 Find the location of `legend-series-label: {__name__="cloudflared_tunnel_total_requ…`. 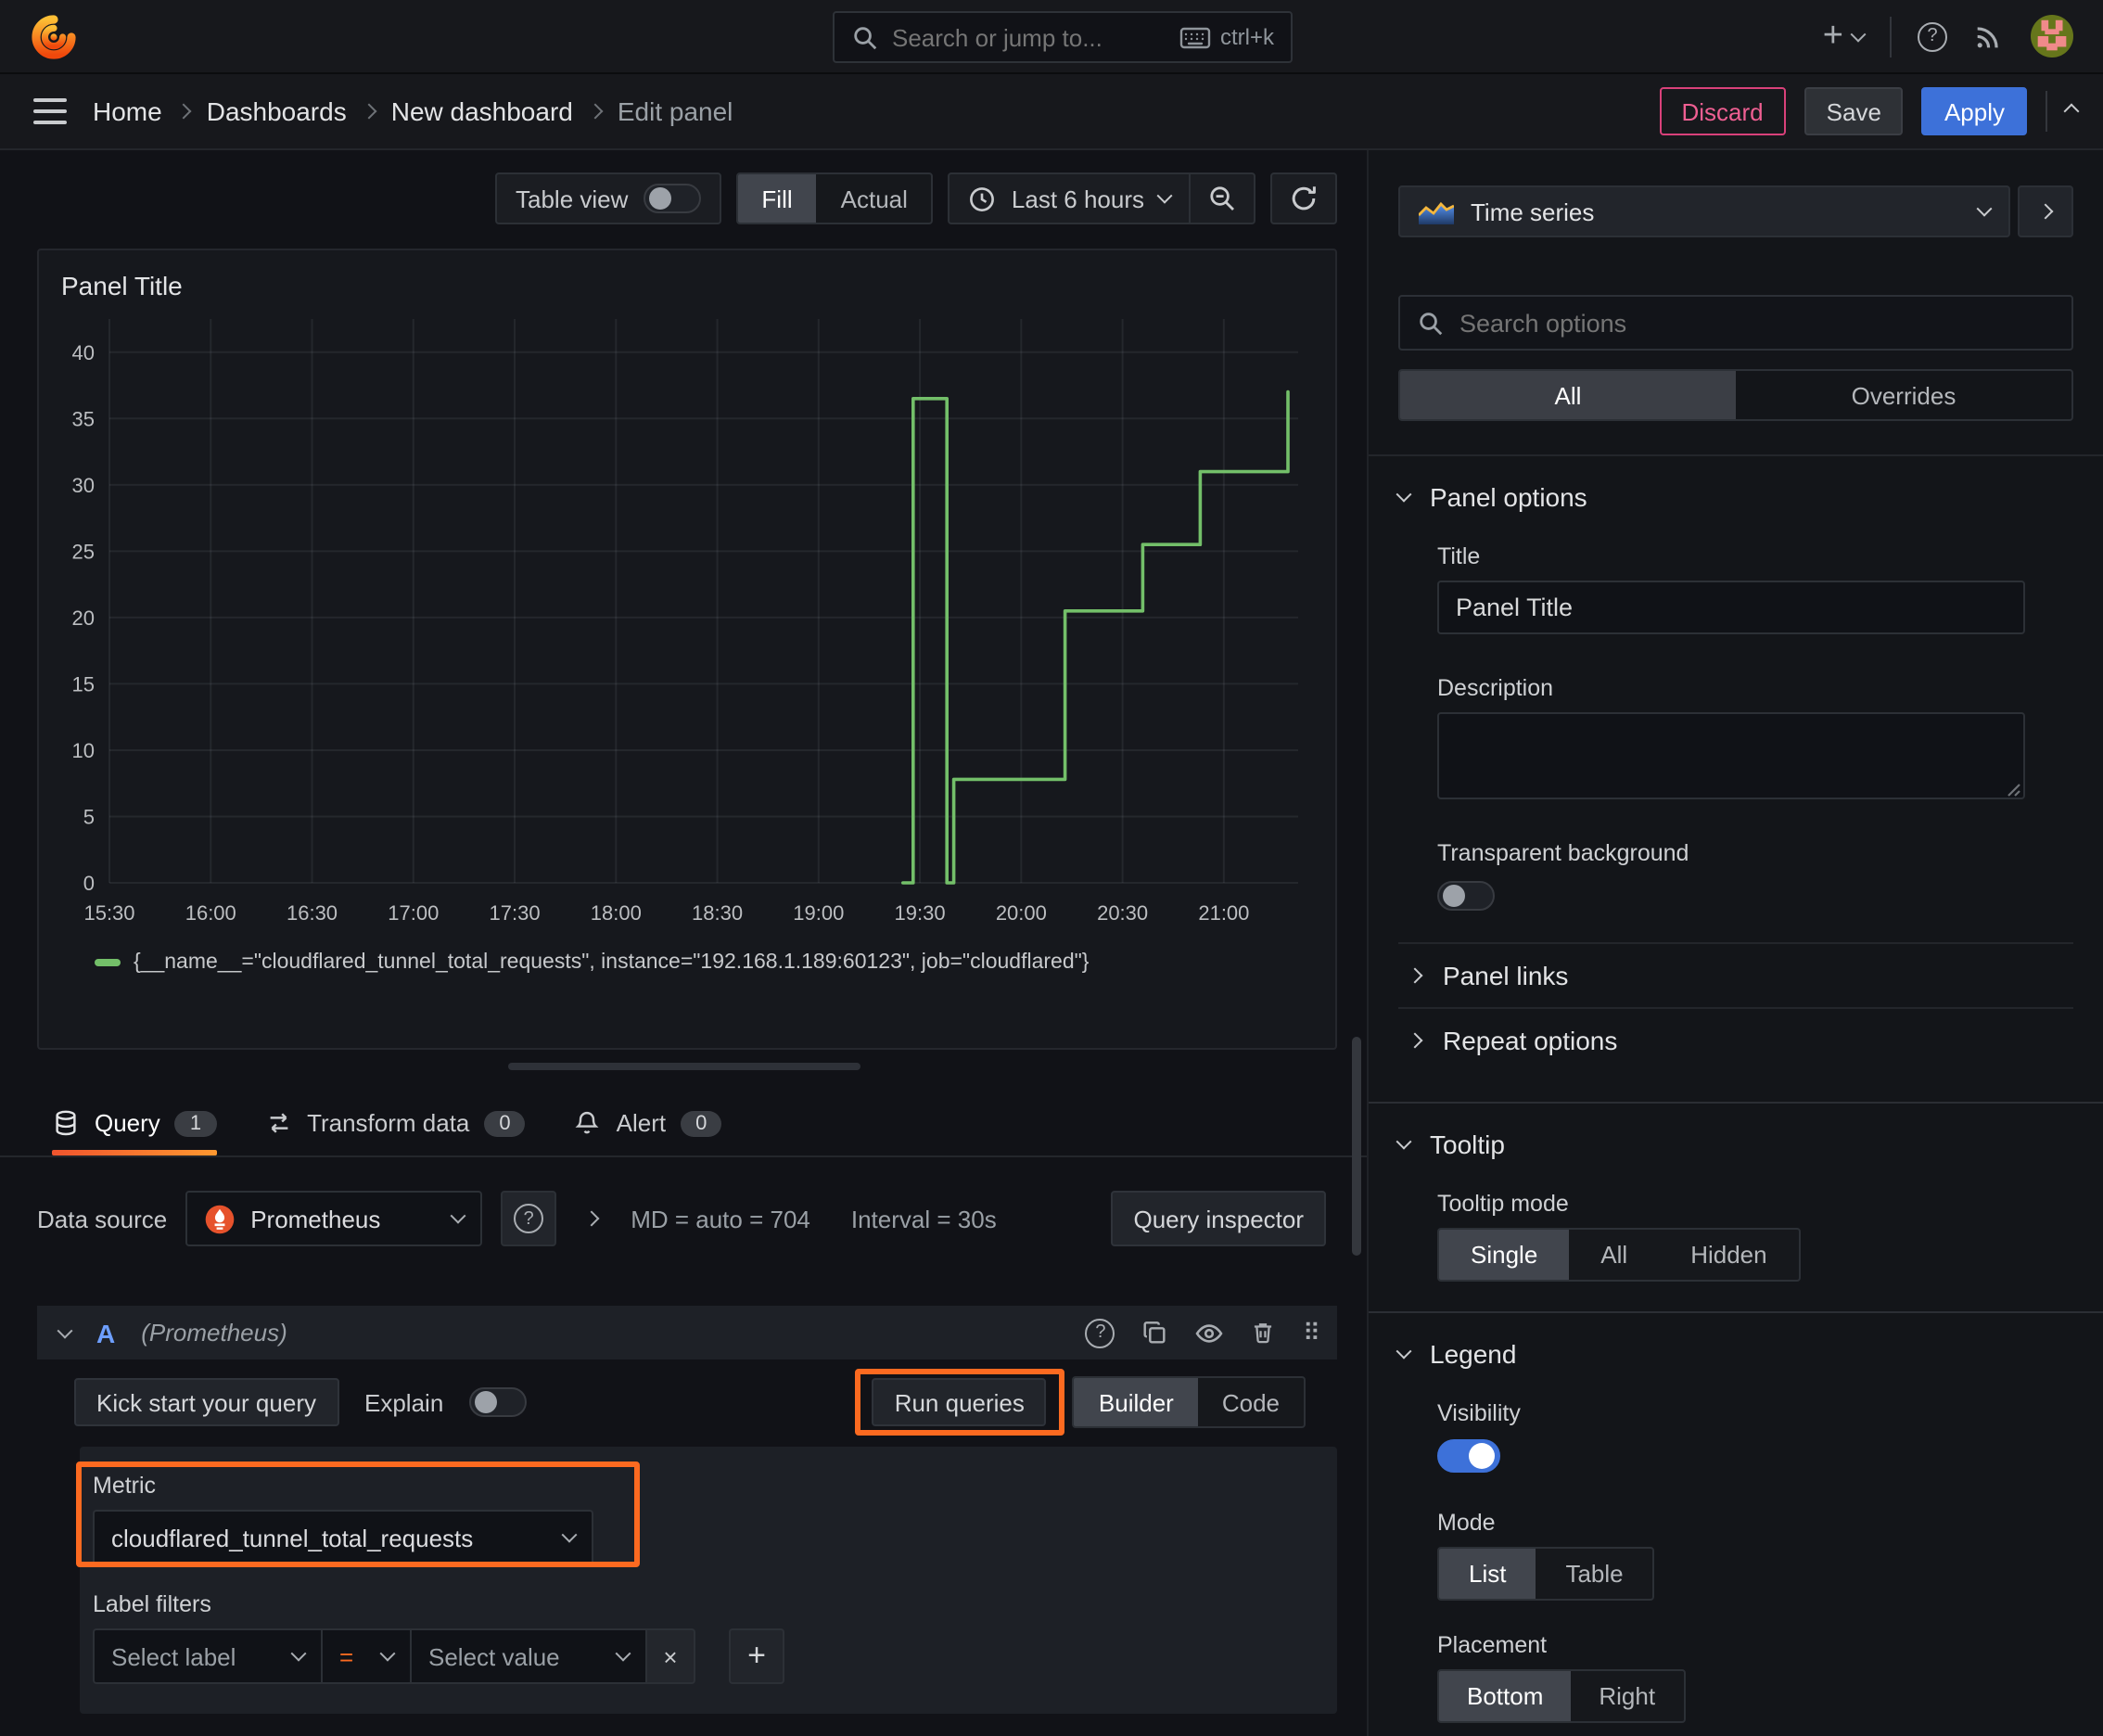

legend-series-label: {__name__="cloudflared_tunnel_total_requ… is located at coordinates (612, 963).